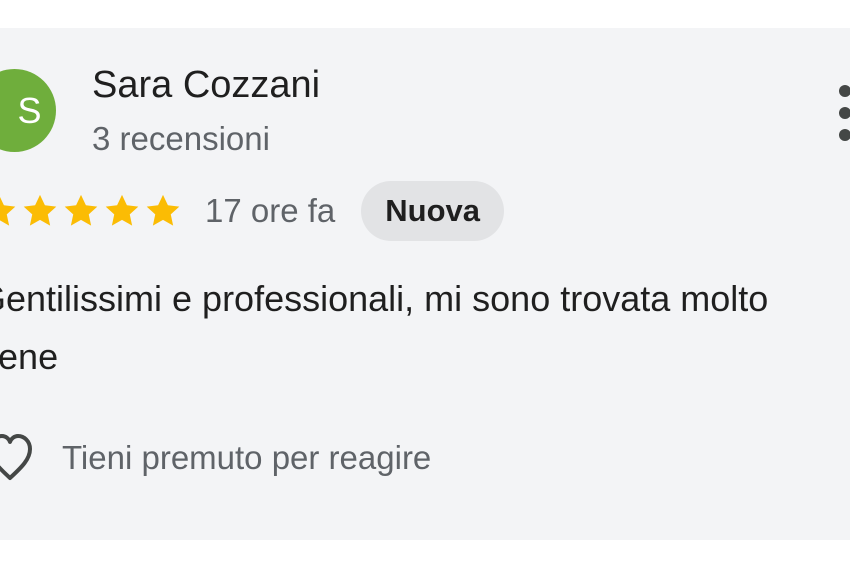 Image resolution: width=850 pixels, height=570 pixels. I want to click on avatar: S, so click(28, 110).